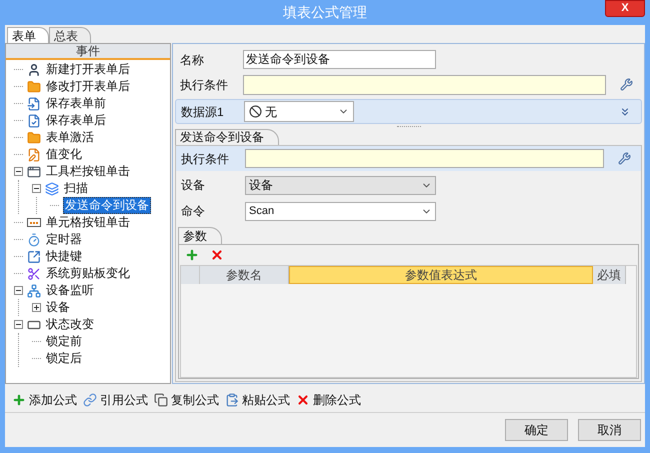  What do you see at coordinates (232, 400) in the screenshot?
I see `paste-icon` at bounding box center [232, 400].